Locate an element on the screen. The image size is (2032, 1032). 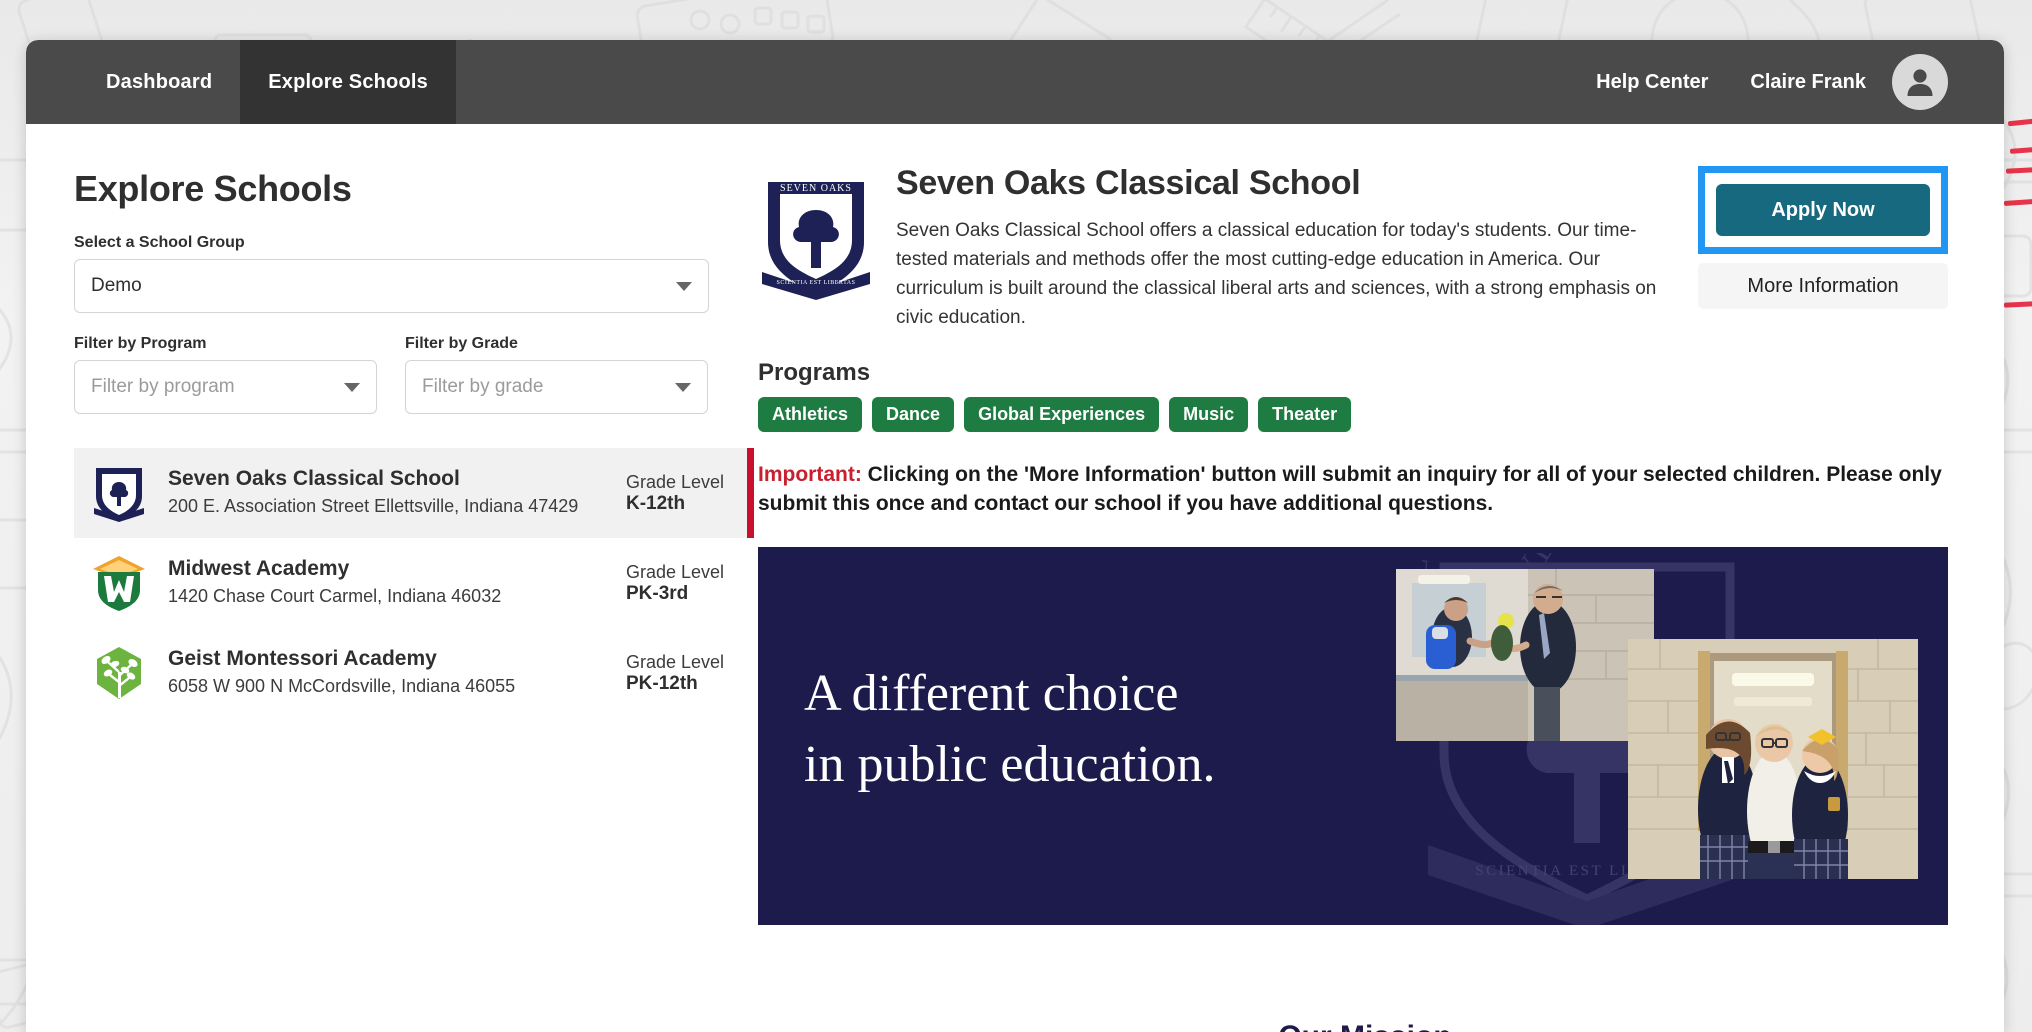
page-title: Explore Schools is located at coordinates (213, 188).